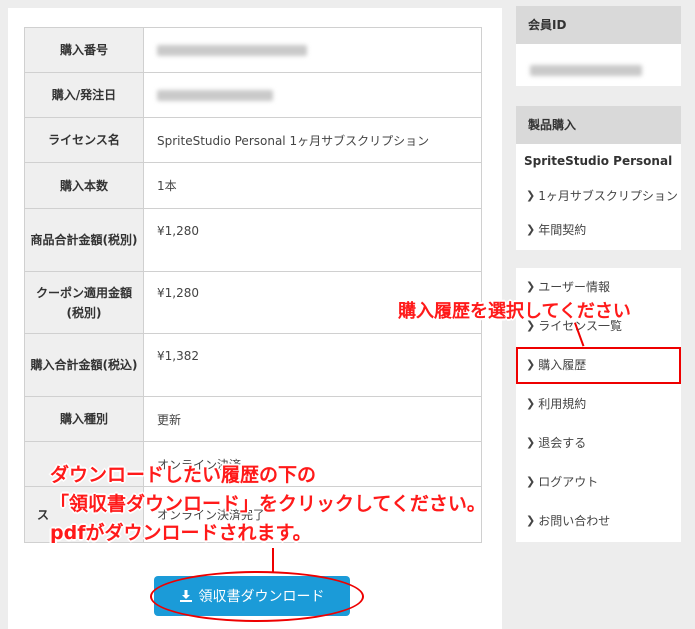 This screenshot has height=629, width=695. I want to click on row-value: ¥1,280, so click(312, 240).